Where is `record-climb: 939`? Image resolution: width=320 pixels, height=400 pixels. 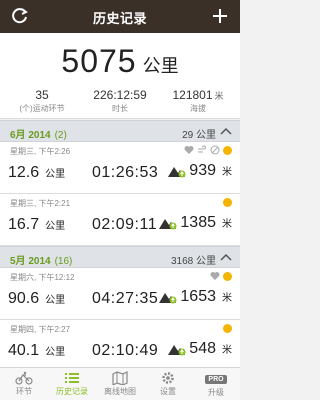
record-climb: 939 is located at coordinates (202, 170).